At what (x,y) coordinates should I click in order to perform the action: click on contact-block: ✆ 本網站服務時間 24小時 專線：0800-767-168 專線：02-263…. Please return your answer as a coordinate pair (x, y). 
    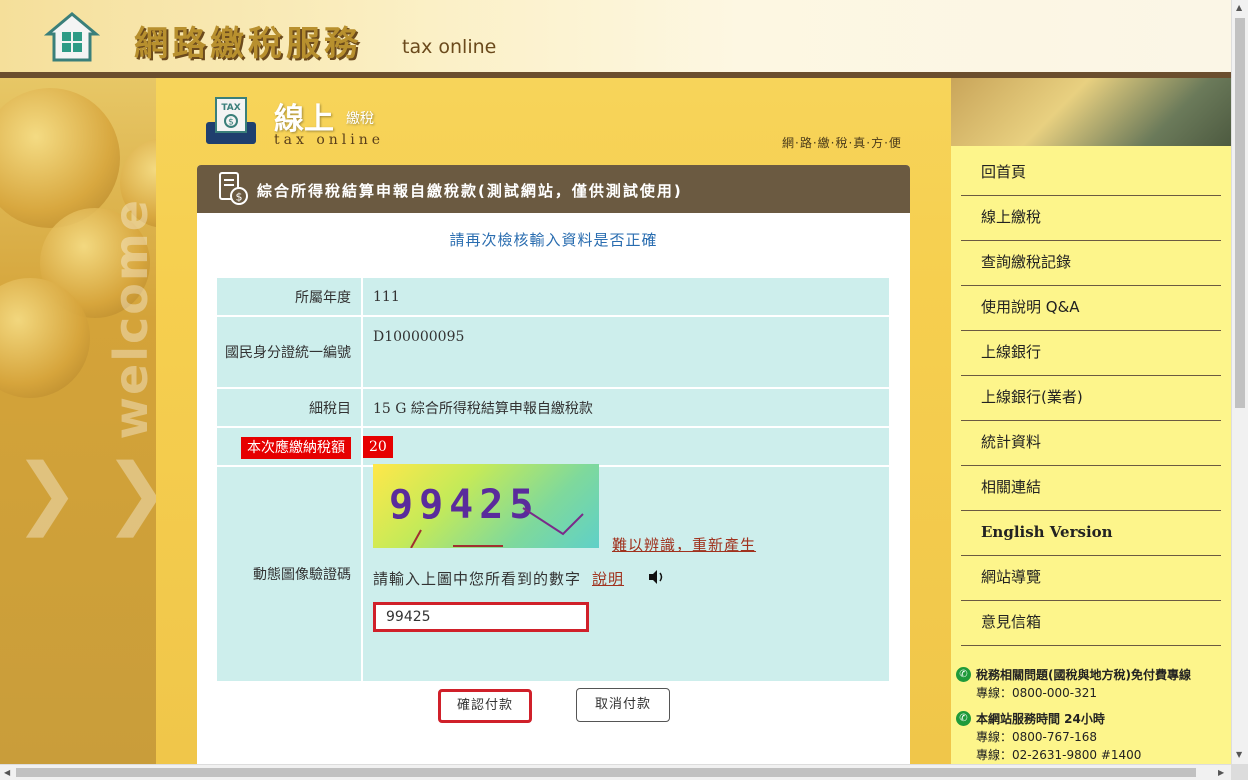
    Looking at the image, I should click on (1091, 737).